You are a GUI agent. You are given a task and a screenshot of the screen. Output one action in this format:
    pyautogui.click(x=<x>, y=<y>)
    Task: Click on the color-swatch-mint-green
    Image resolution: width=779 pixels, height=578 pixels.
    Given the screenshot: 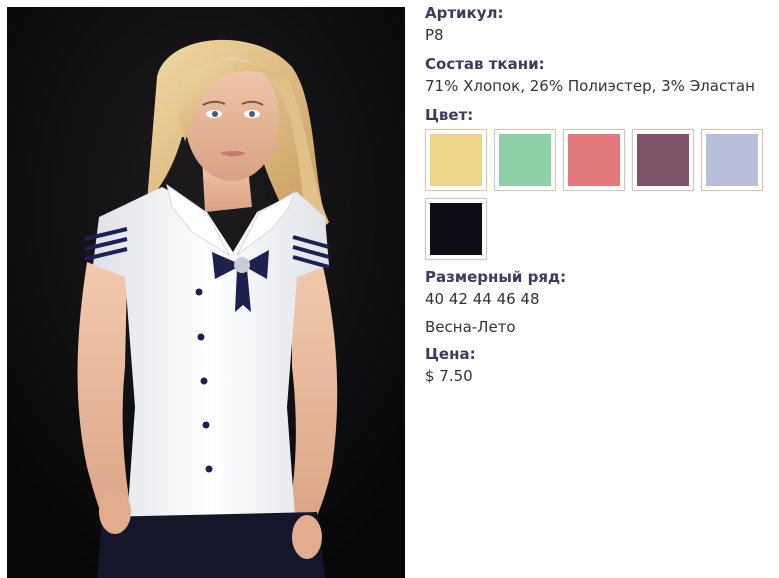 What is the action you would take?
    pyautogui.click(x=525, y=160)
    